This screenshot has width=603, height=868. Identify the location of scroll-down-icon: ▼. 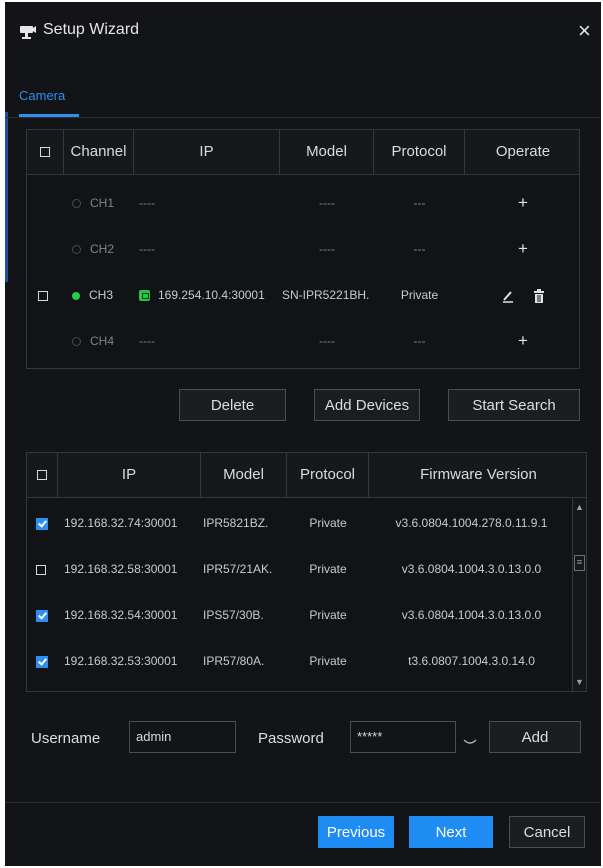
(579, 682).